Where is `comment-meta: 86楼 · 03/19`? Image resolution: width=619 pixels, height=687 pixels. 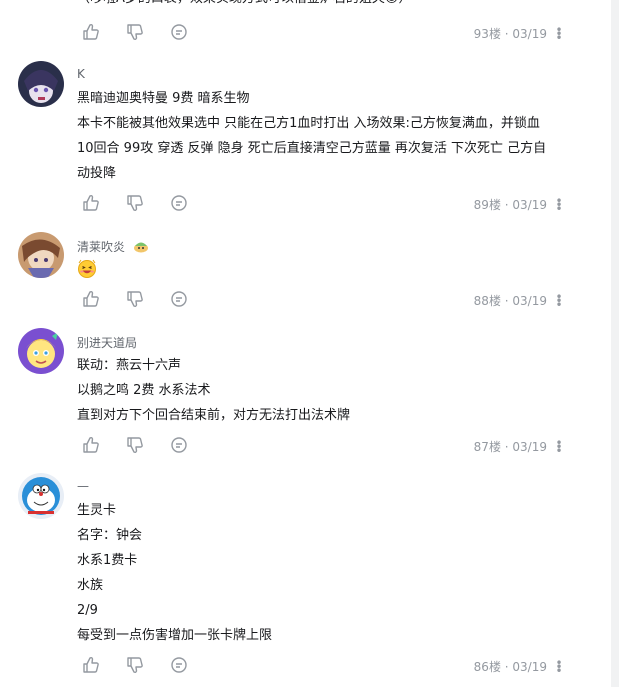
comment-meta: 86楼 · 03/19 is located at coordinates (510, 667).